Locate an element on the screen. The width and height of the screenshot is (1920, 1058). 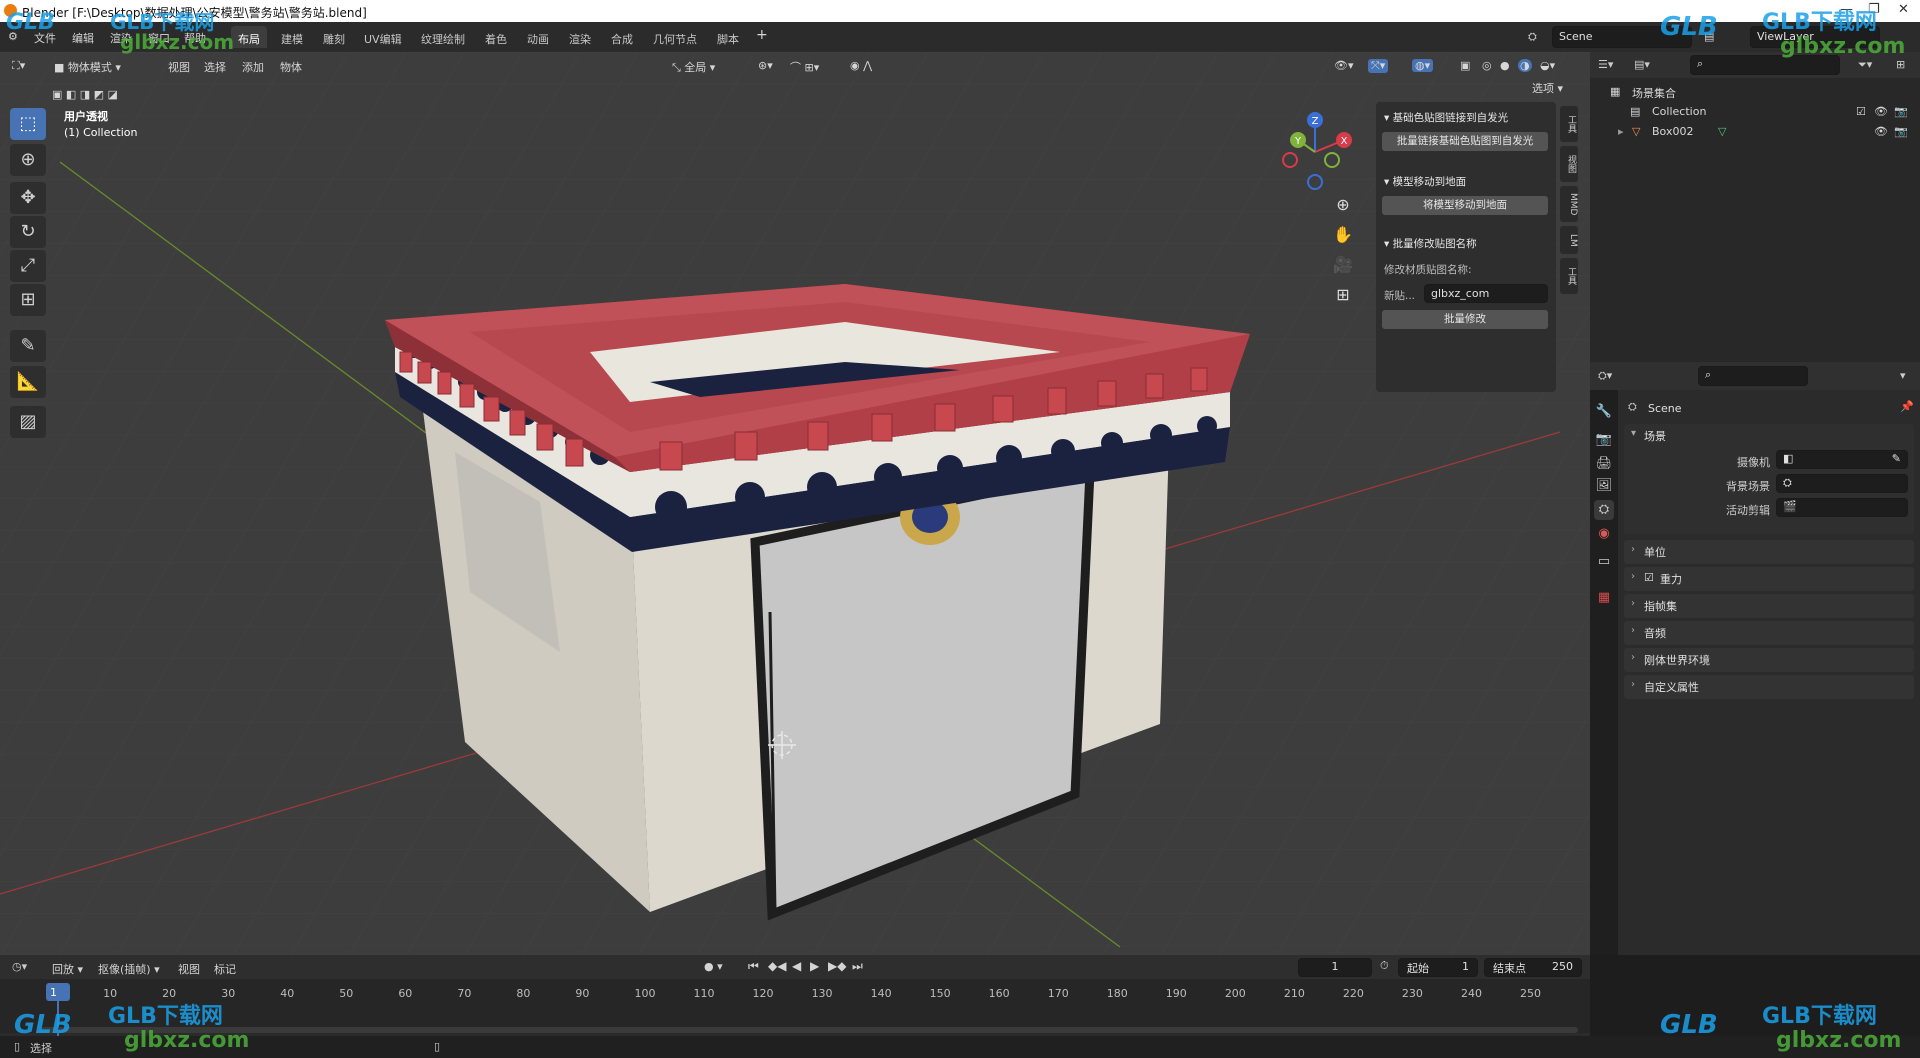
menu-view: 视图 is located at coordinates (179, 67).